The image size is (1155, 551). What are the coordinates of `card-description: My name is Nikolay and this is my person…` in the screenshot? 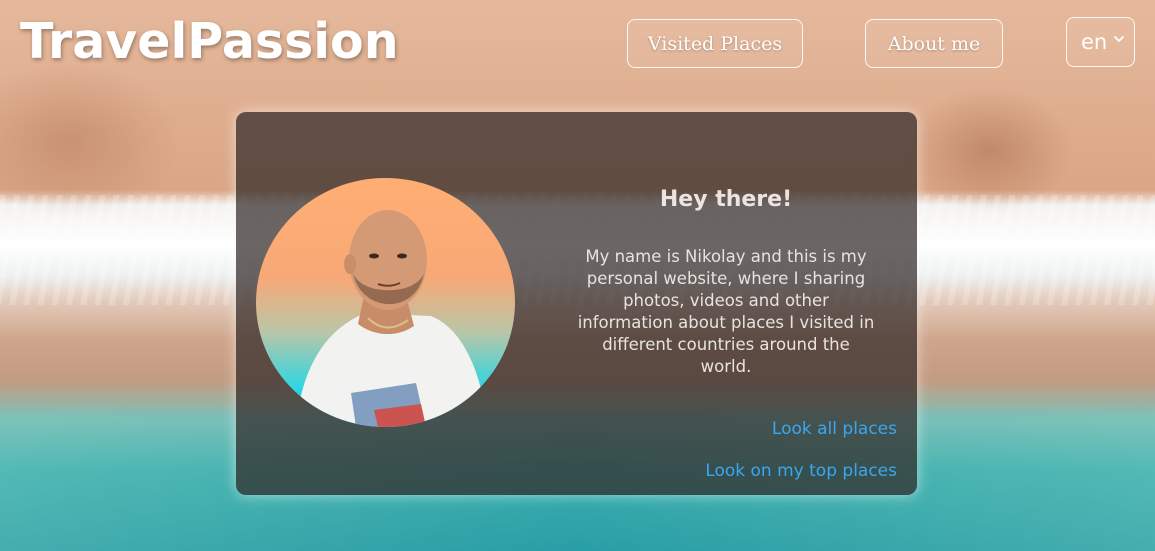 It's located at (726, 311).